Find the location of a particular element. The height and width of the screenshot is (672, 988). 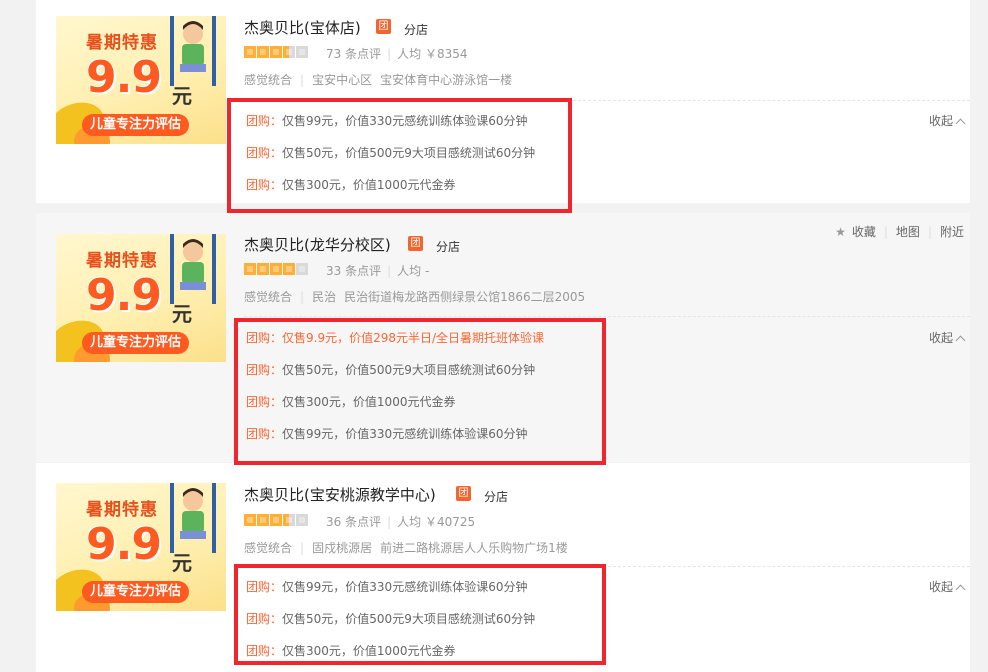

favorite-link: 收藏 is located at coordinates (864, 232).